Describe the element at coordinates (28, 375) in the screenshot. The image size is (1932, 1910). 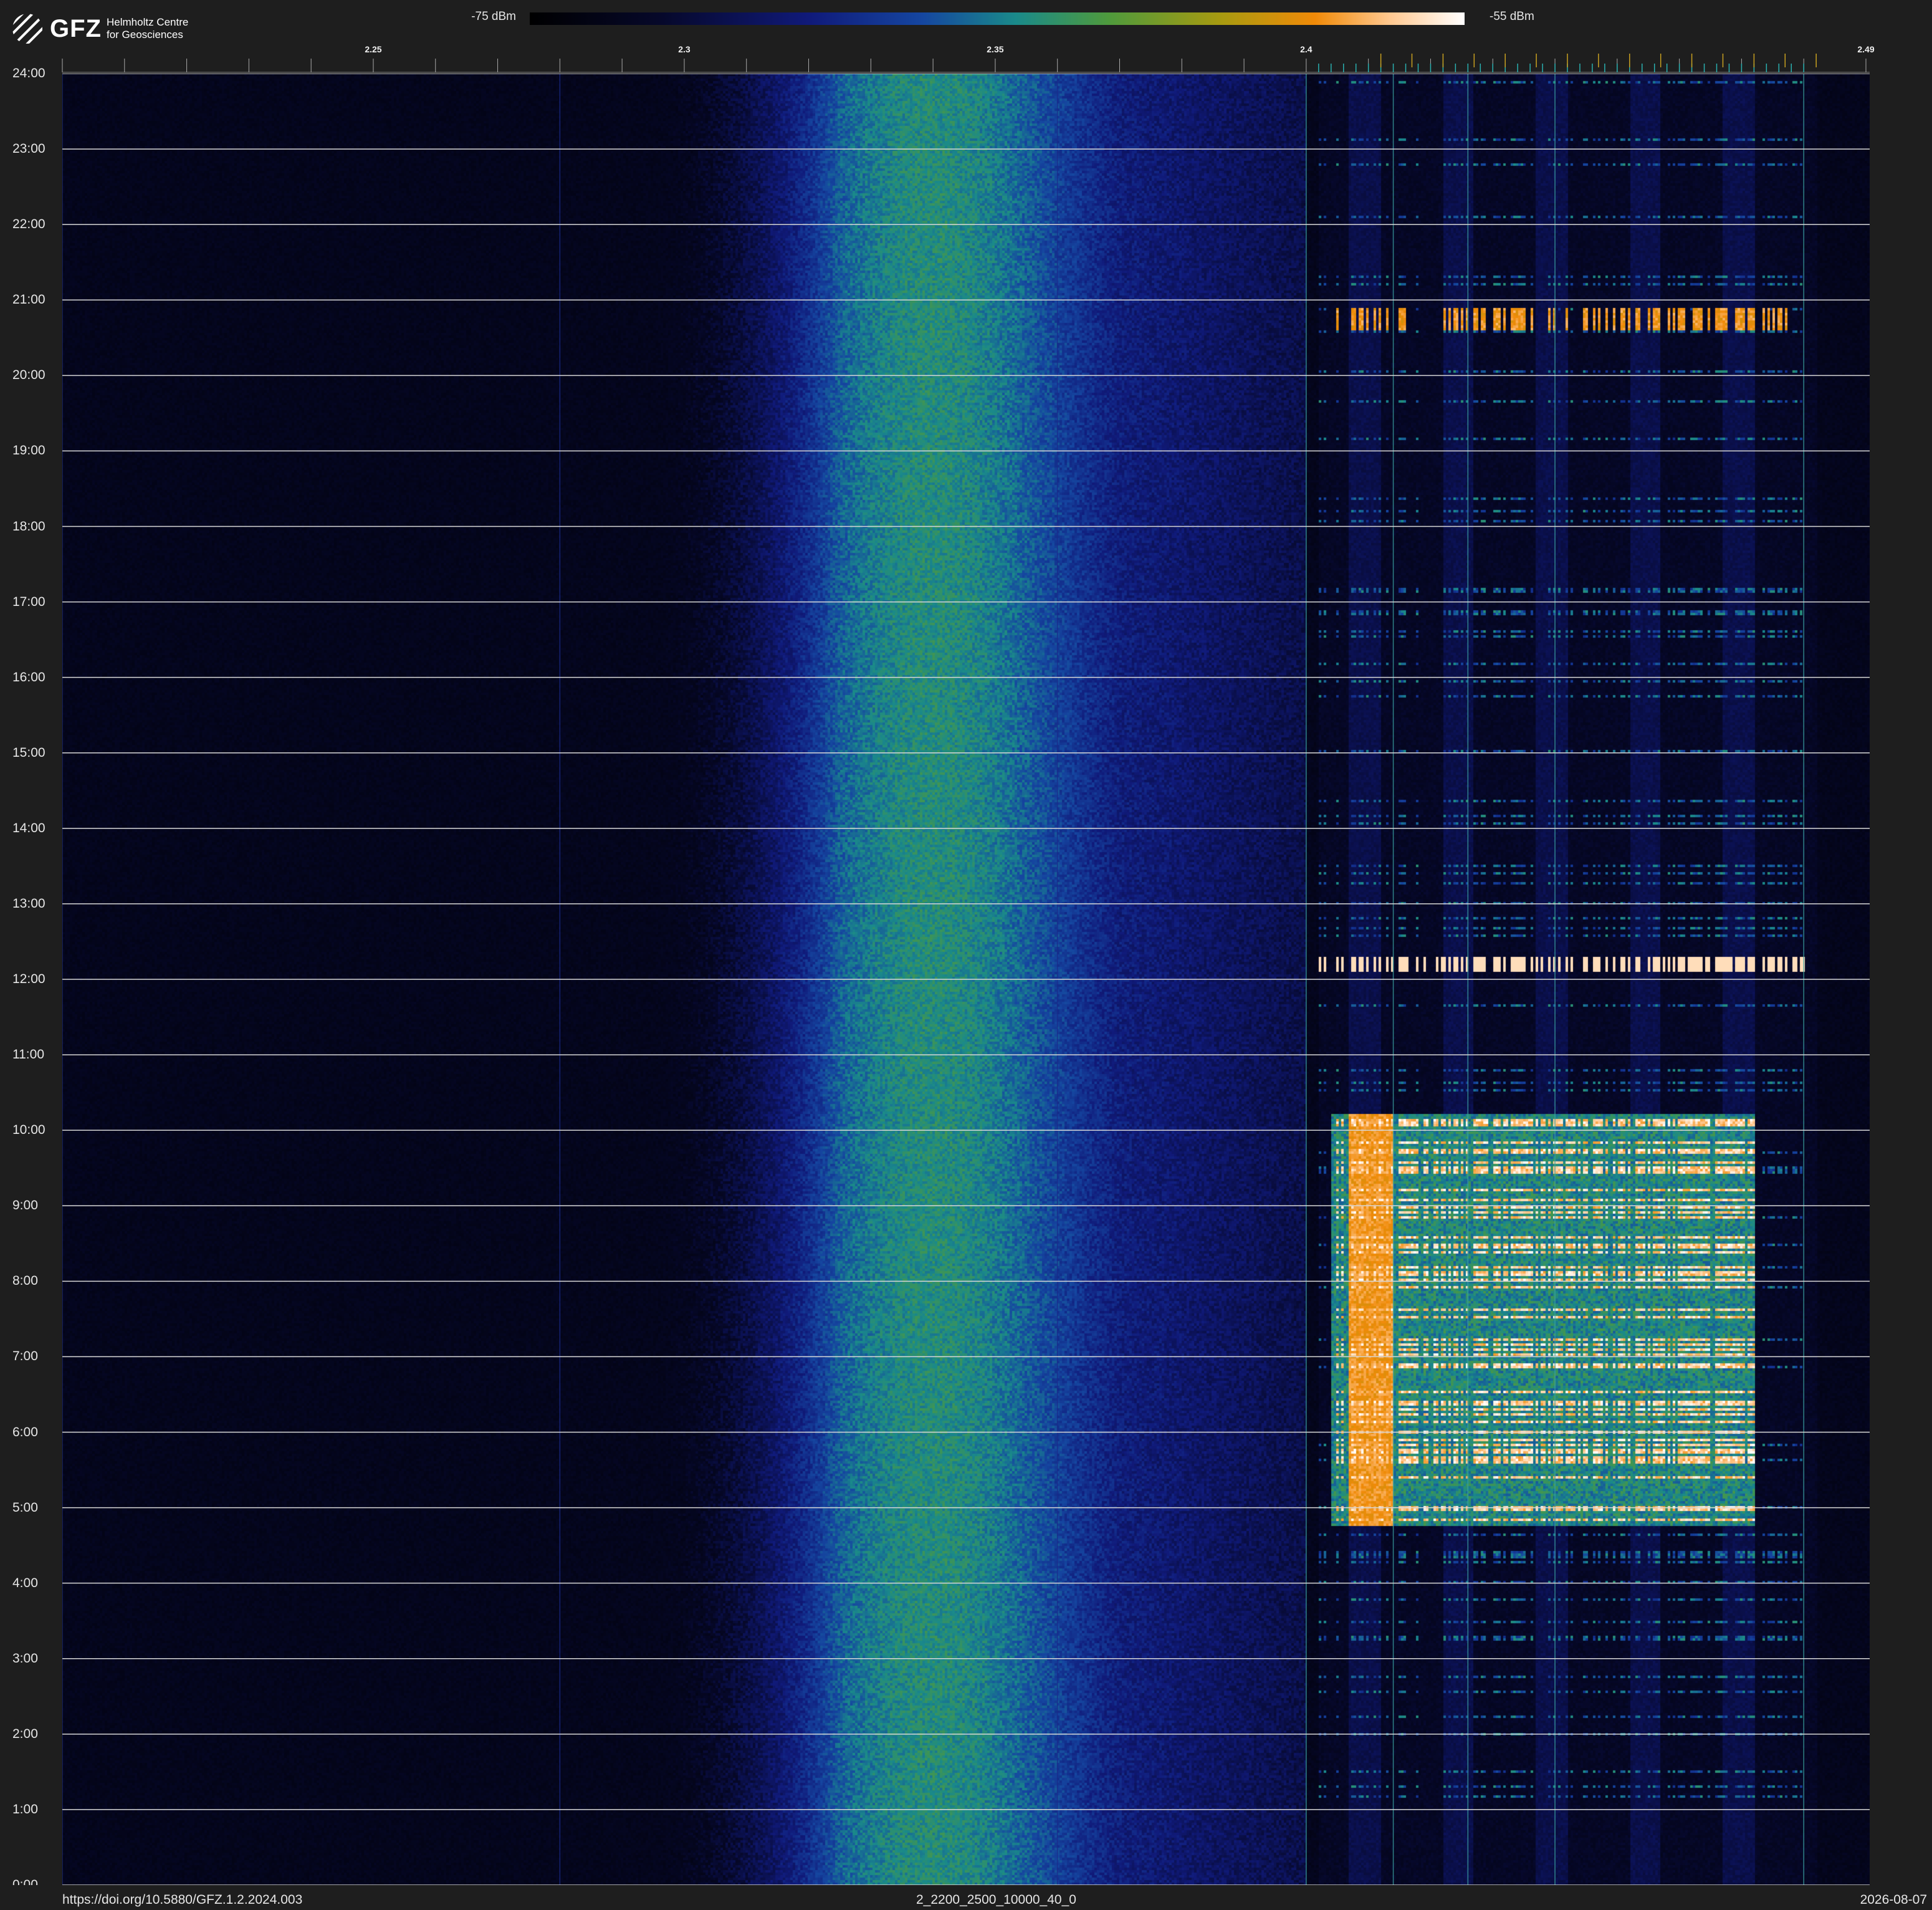
I see `time-tick-label: 20:00` at that location.